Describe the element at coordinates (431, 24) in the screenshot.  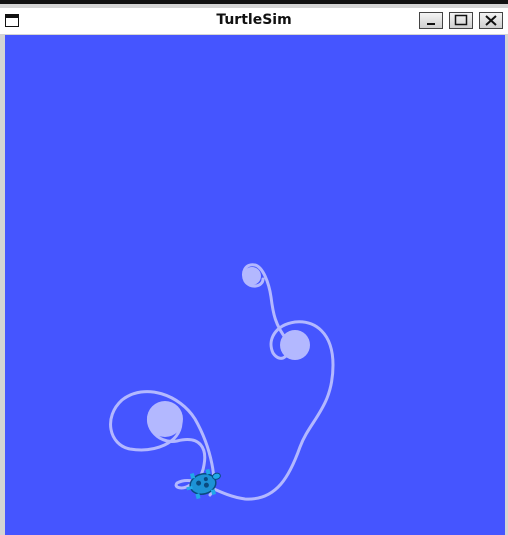
I see `minimize-icon` at that location.